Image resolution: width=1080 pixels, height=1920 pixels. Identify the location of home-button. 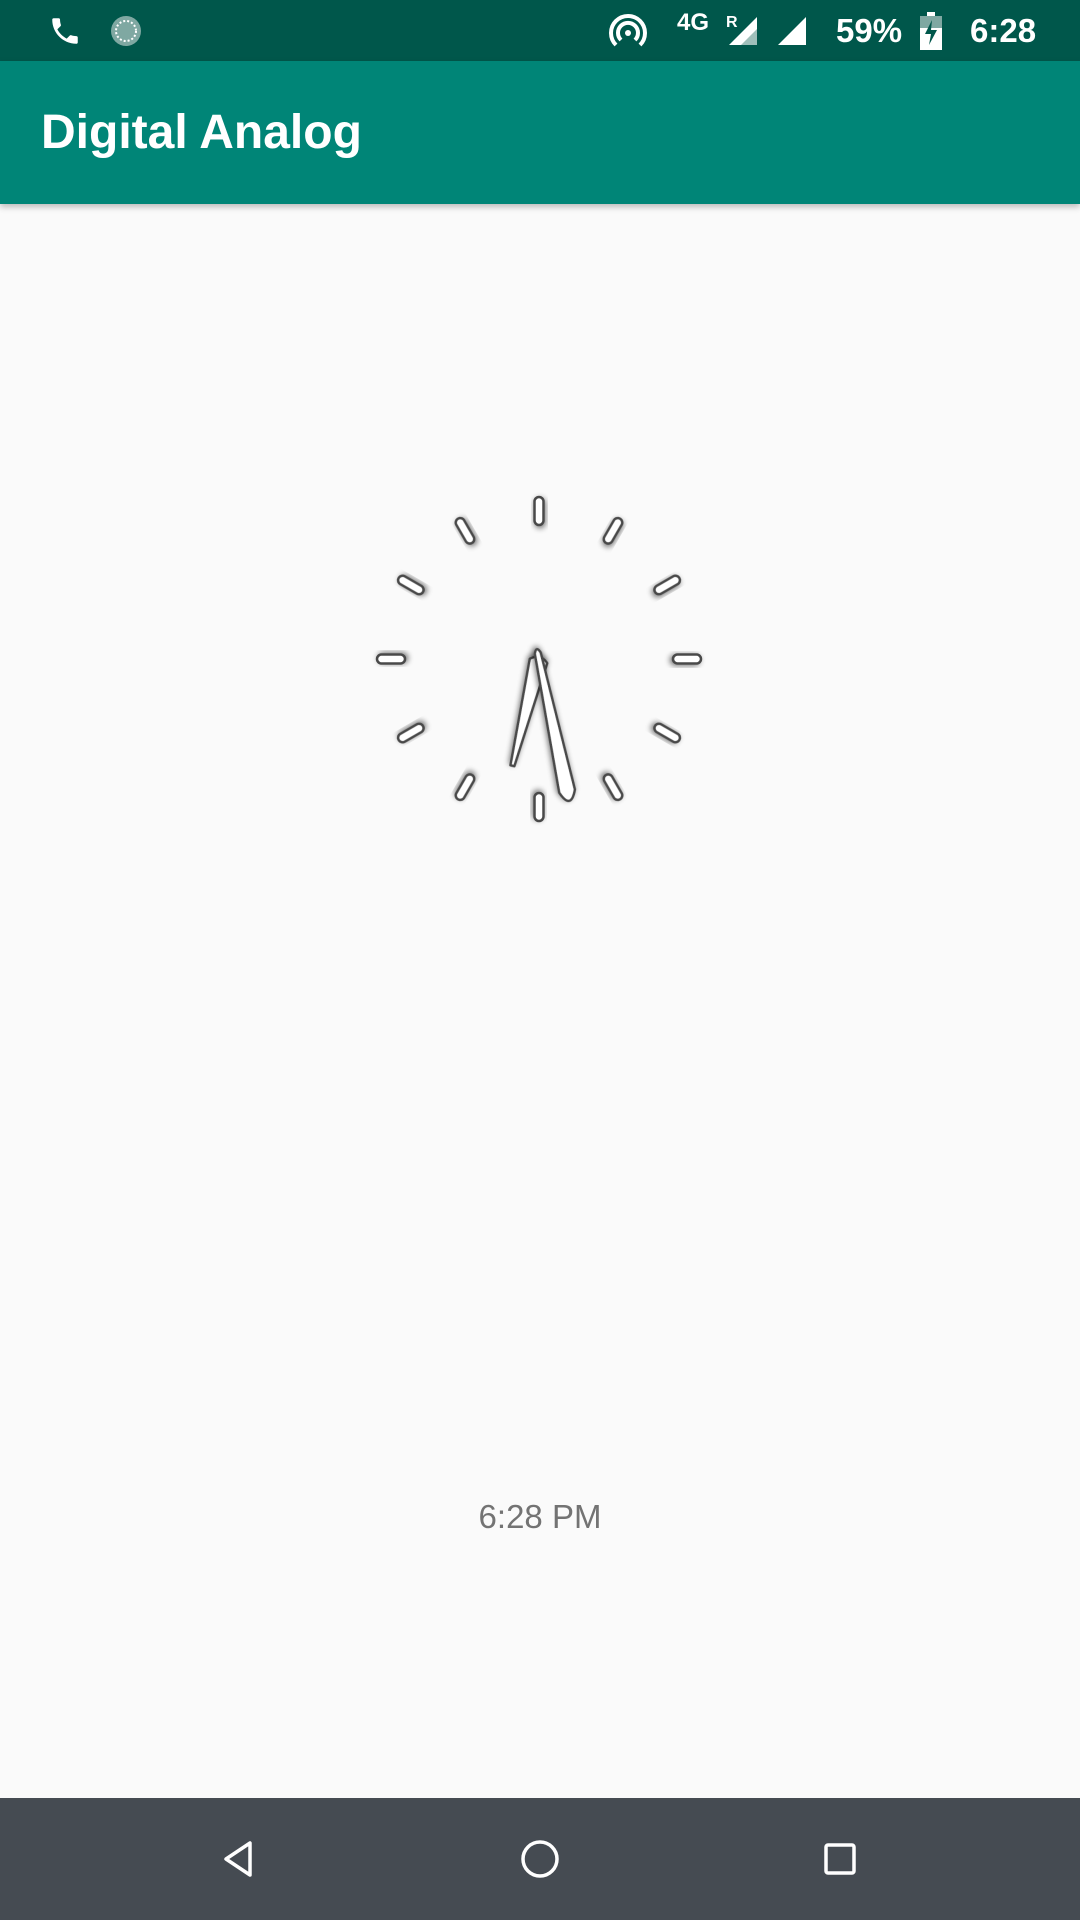
(540, 1859).